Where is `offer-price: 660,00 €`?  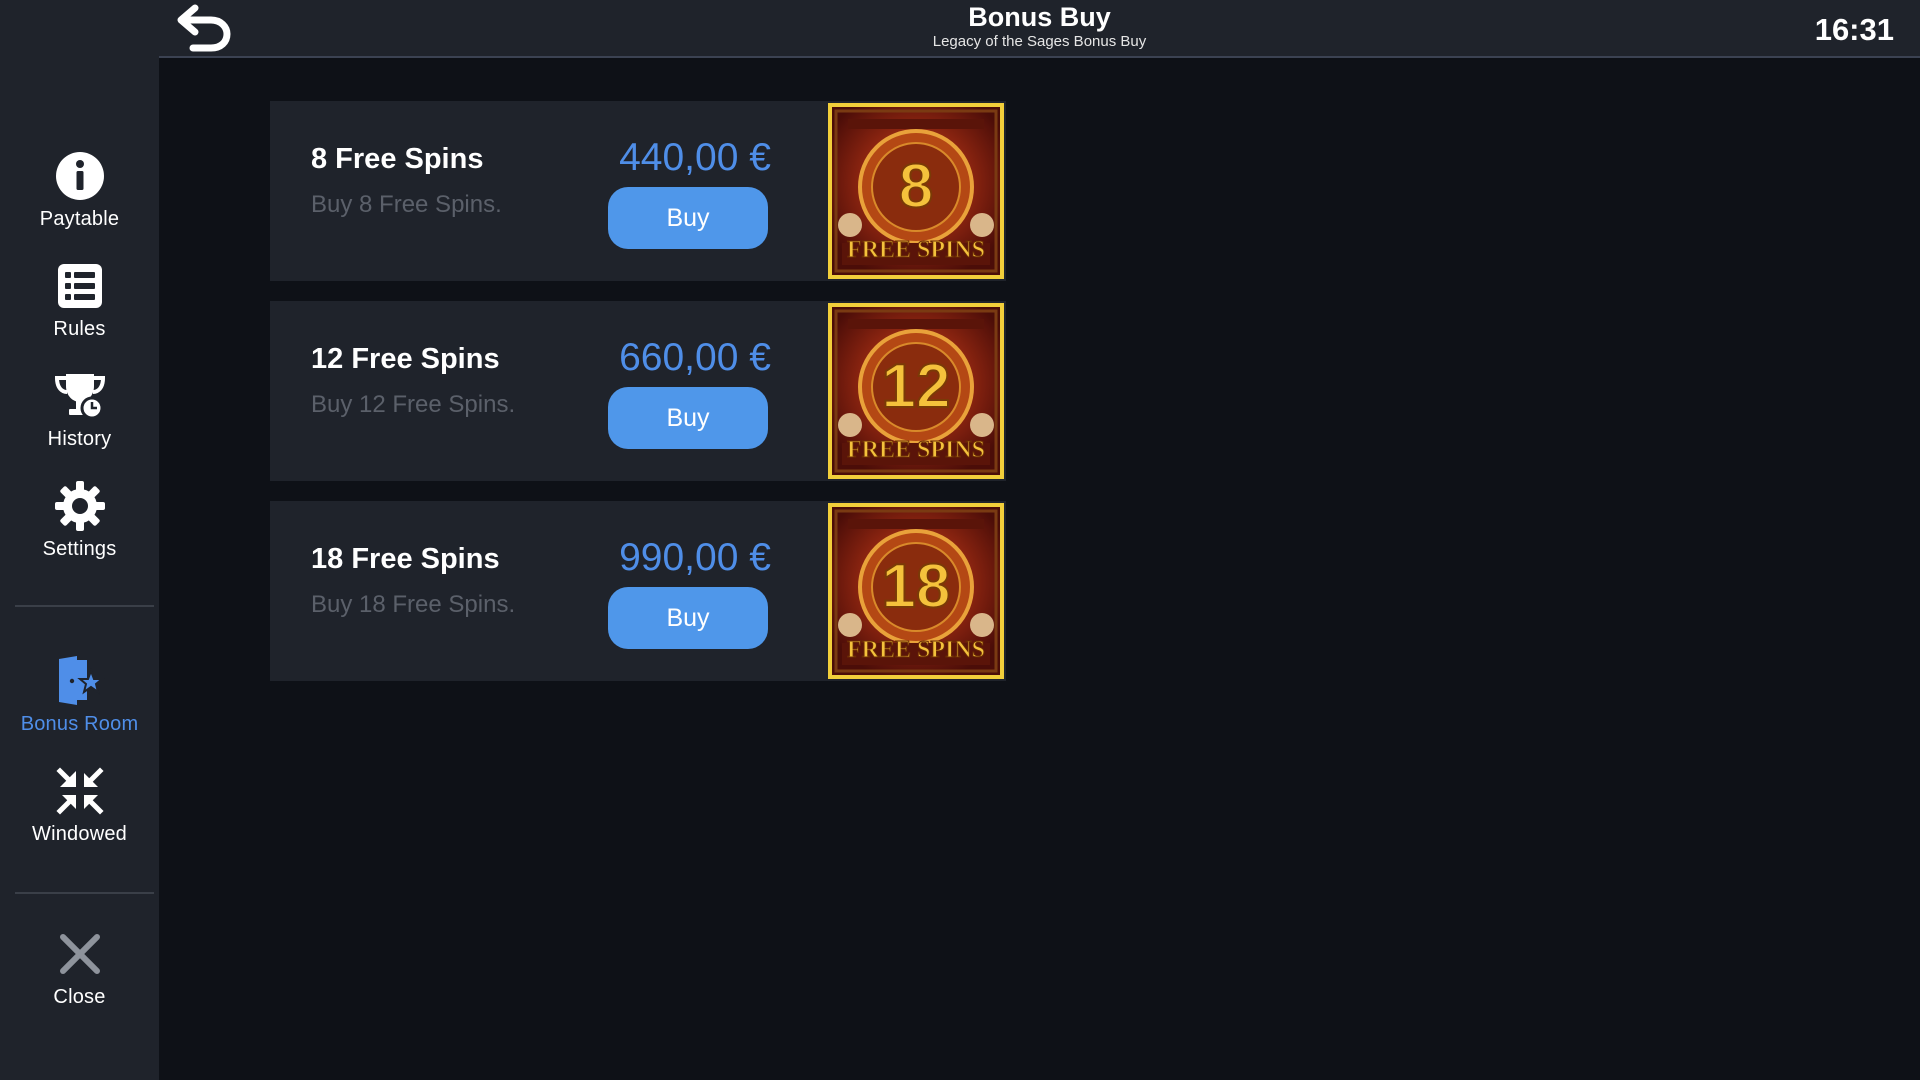 offer-price: 660,00 € is located at coordinates (695, 357).